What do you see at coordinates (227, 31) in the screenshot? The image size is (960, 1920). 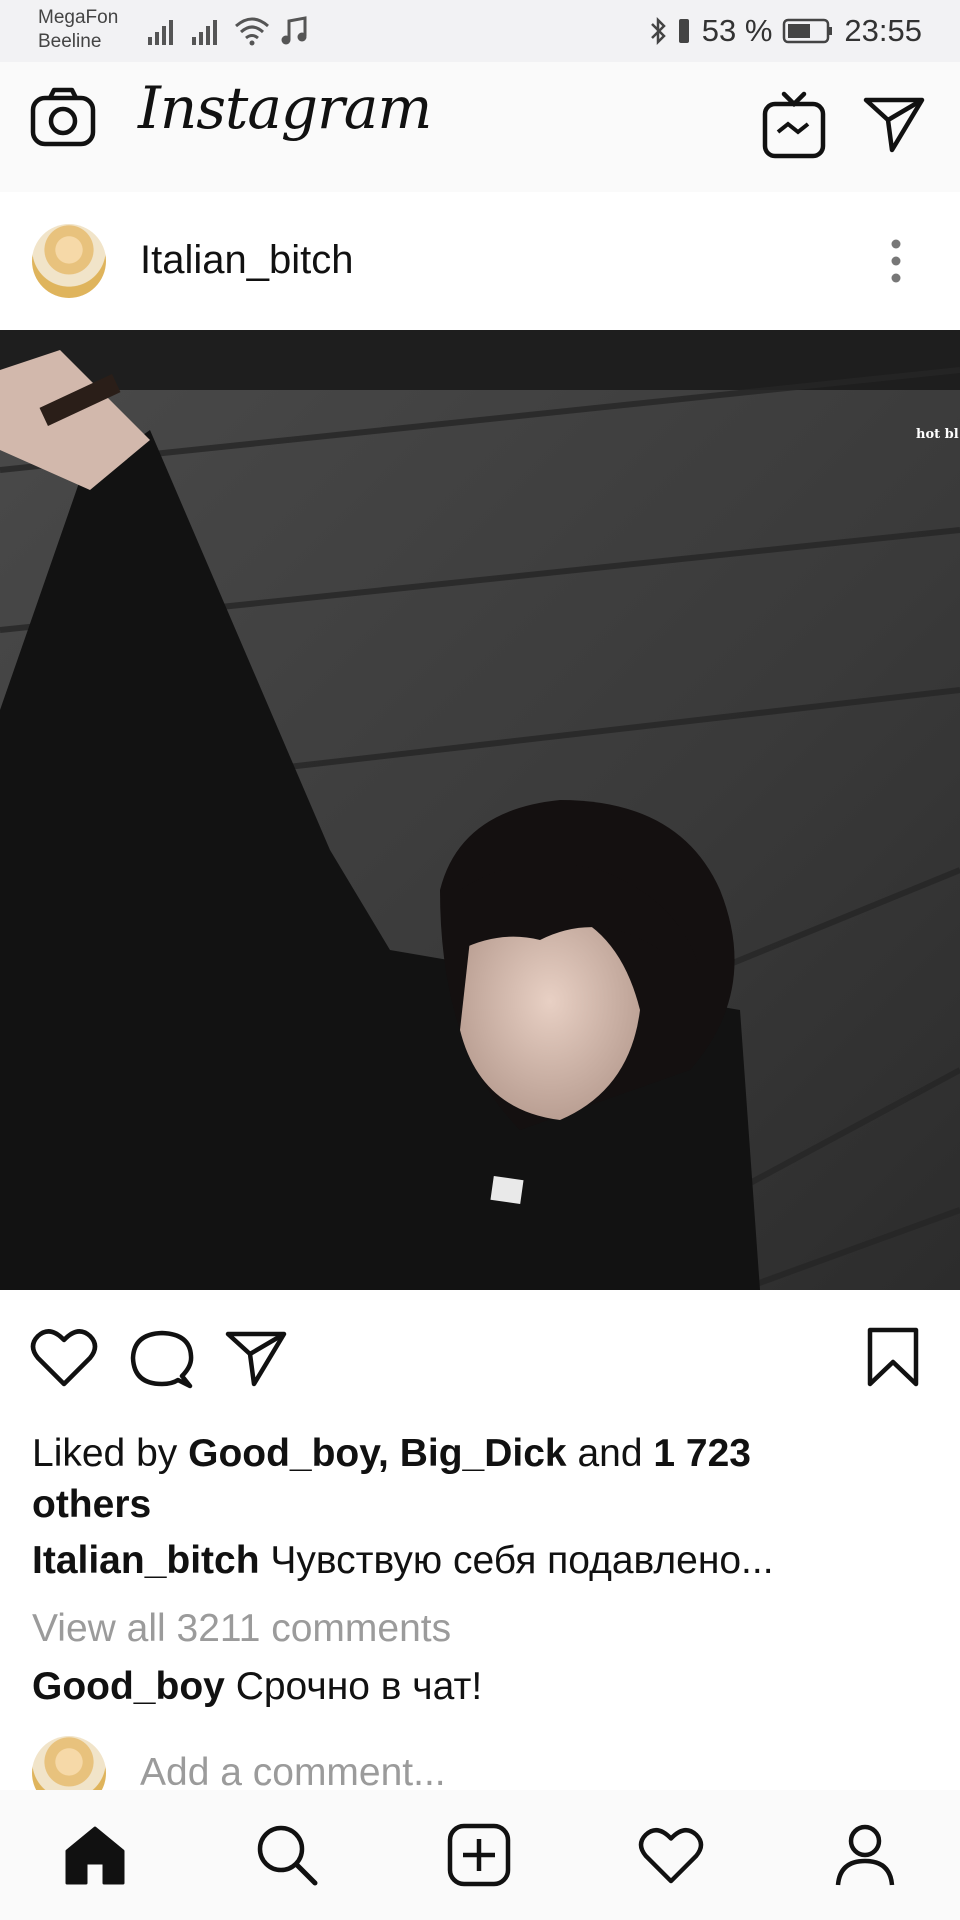 I see `status-icons` at bounding box center [227, 31].